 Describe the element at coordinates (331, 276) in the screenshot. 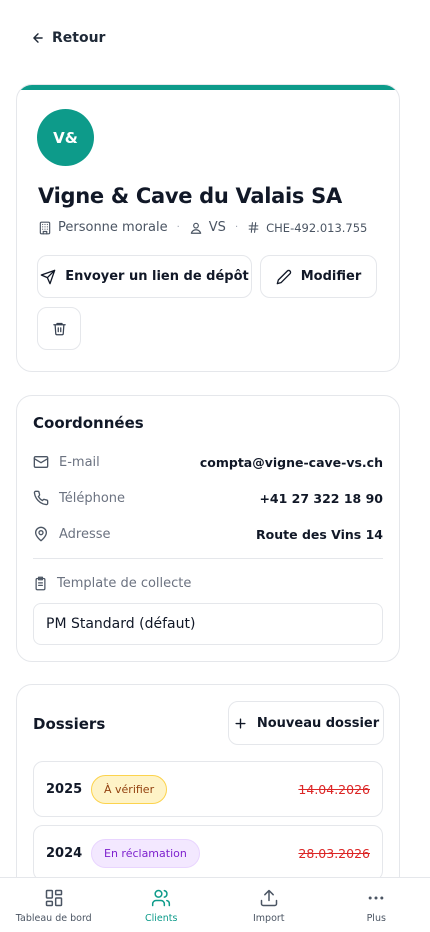

I see `edit-button-label: Modifier` at that location.